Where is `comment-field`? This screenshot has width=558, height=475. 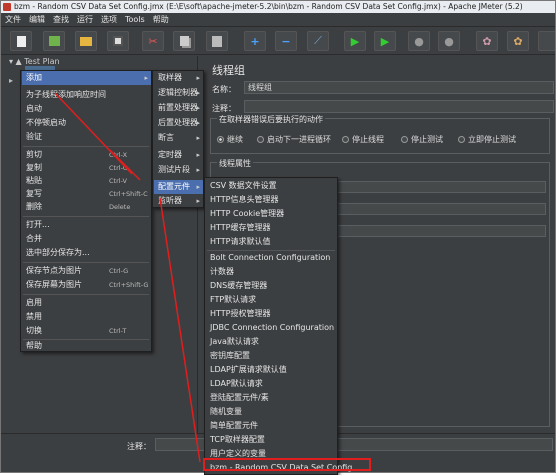 comment-field is located at coordinates (399, 106).